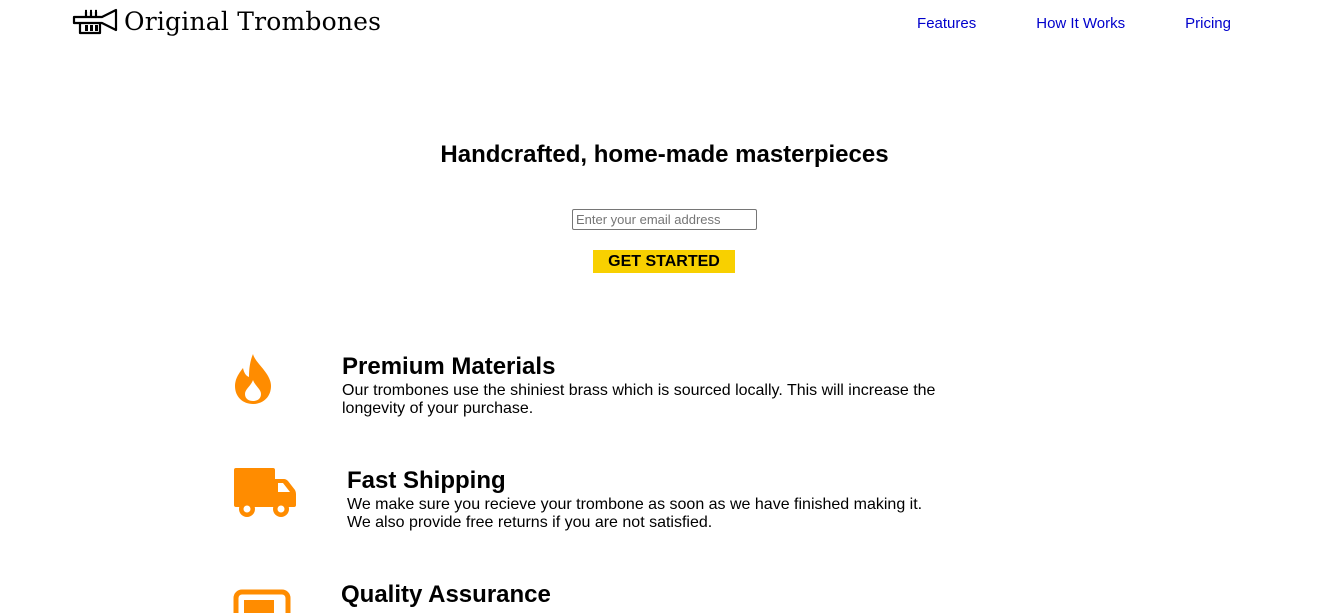 This screenshot has height=613, width=1329. I want to click on battery-icon, so click(262, 601).